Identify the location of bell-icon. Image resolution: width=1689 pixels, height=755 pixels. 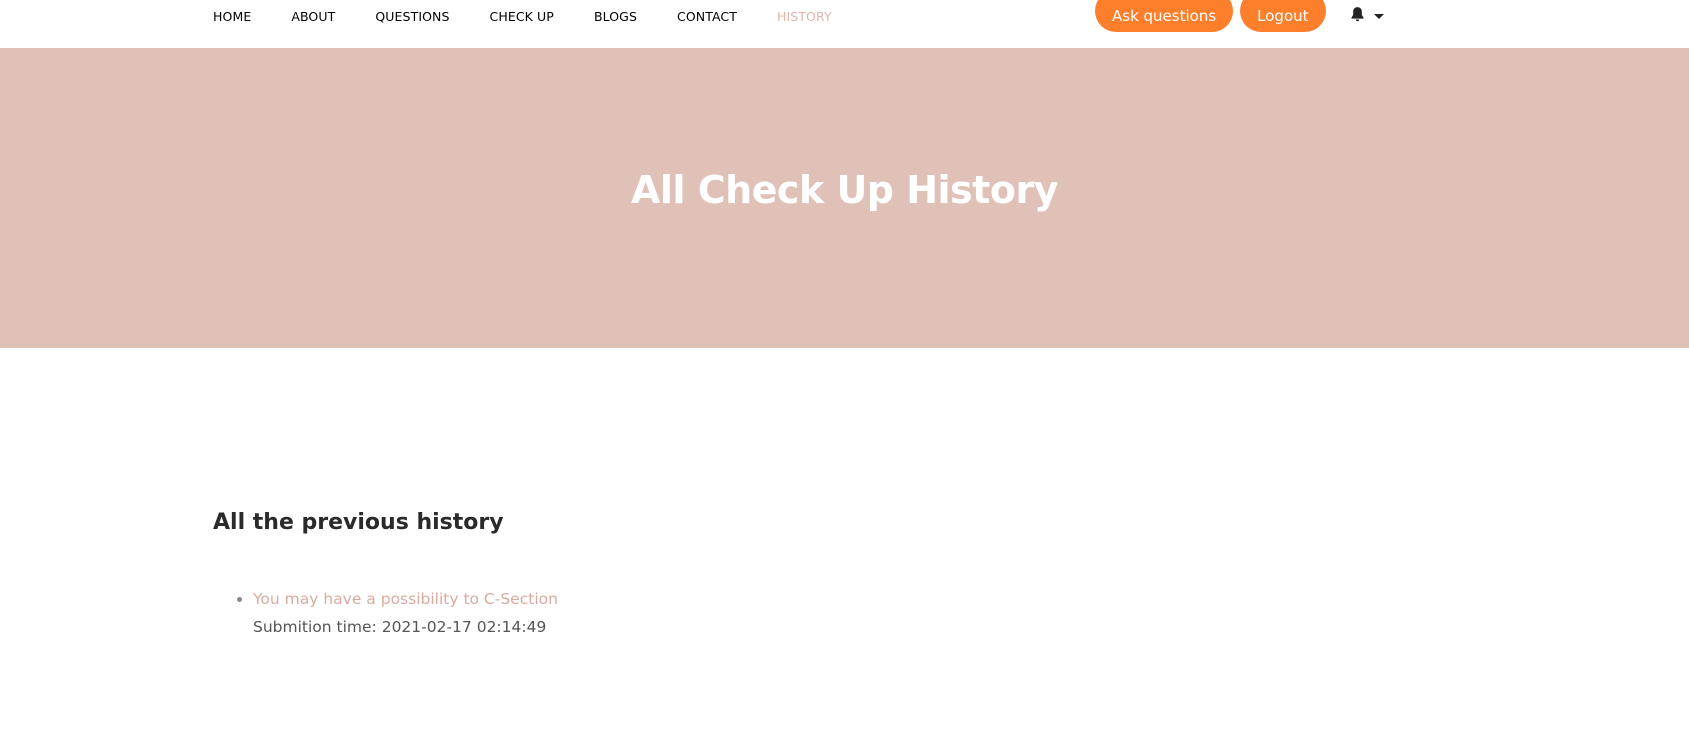
(1357, 16).